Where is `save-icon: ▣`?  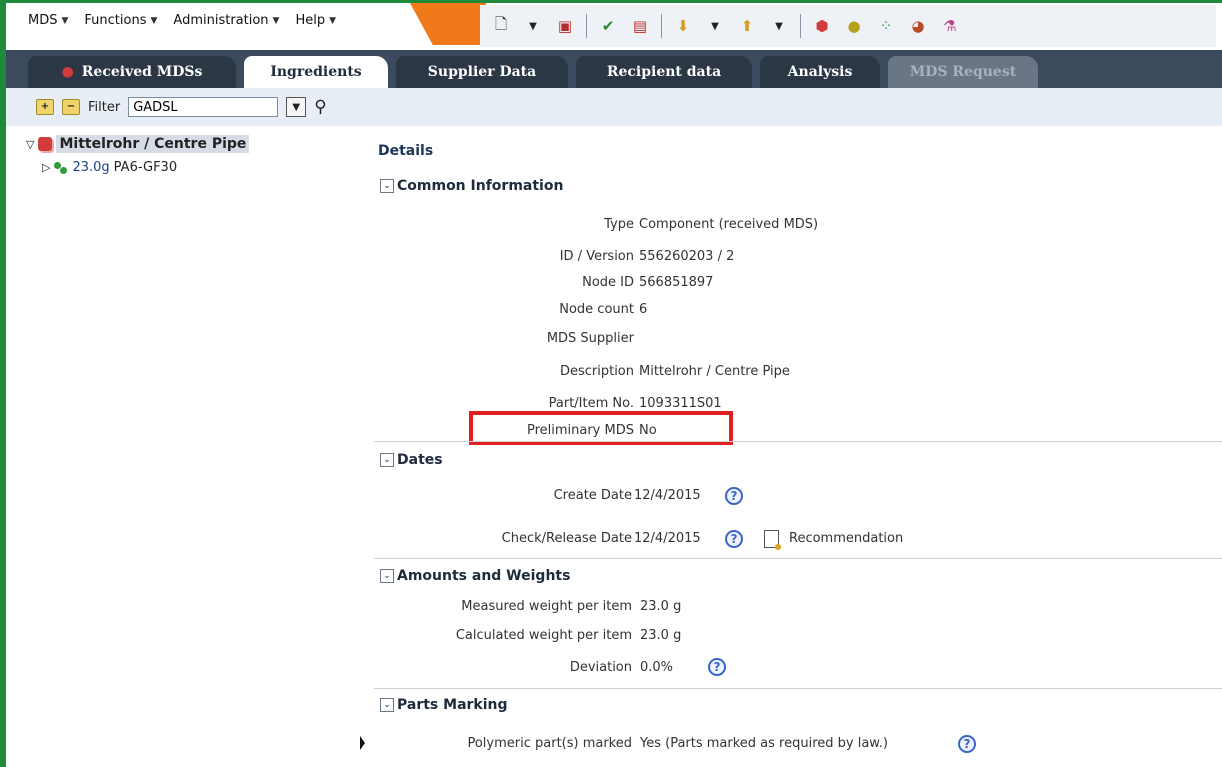 save-icon: ▣ is located at coordinates (565, 26).